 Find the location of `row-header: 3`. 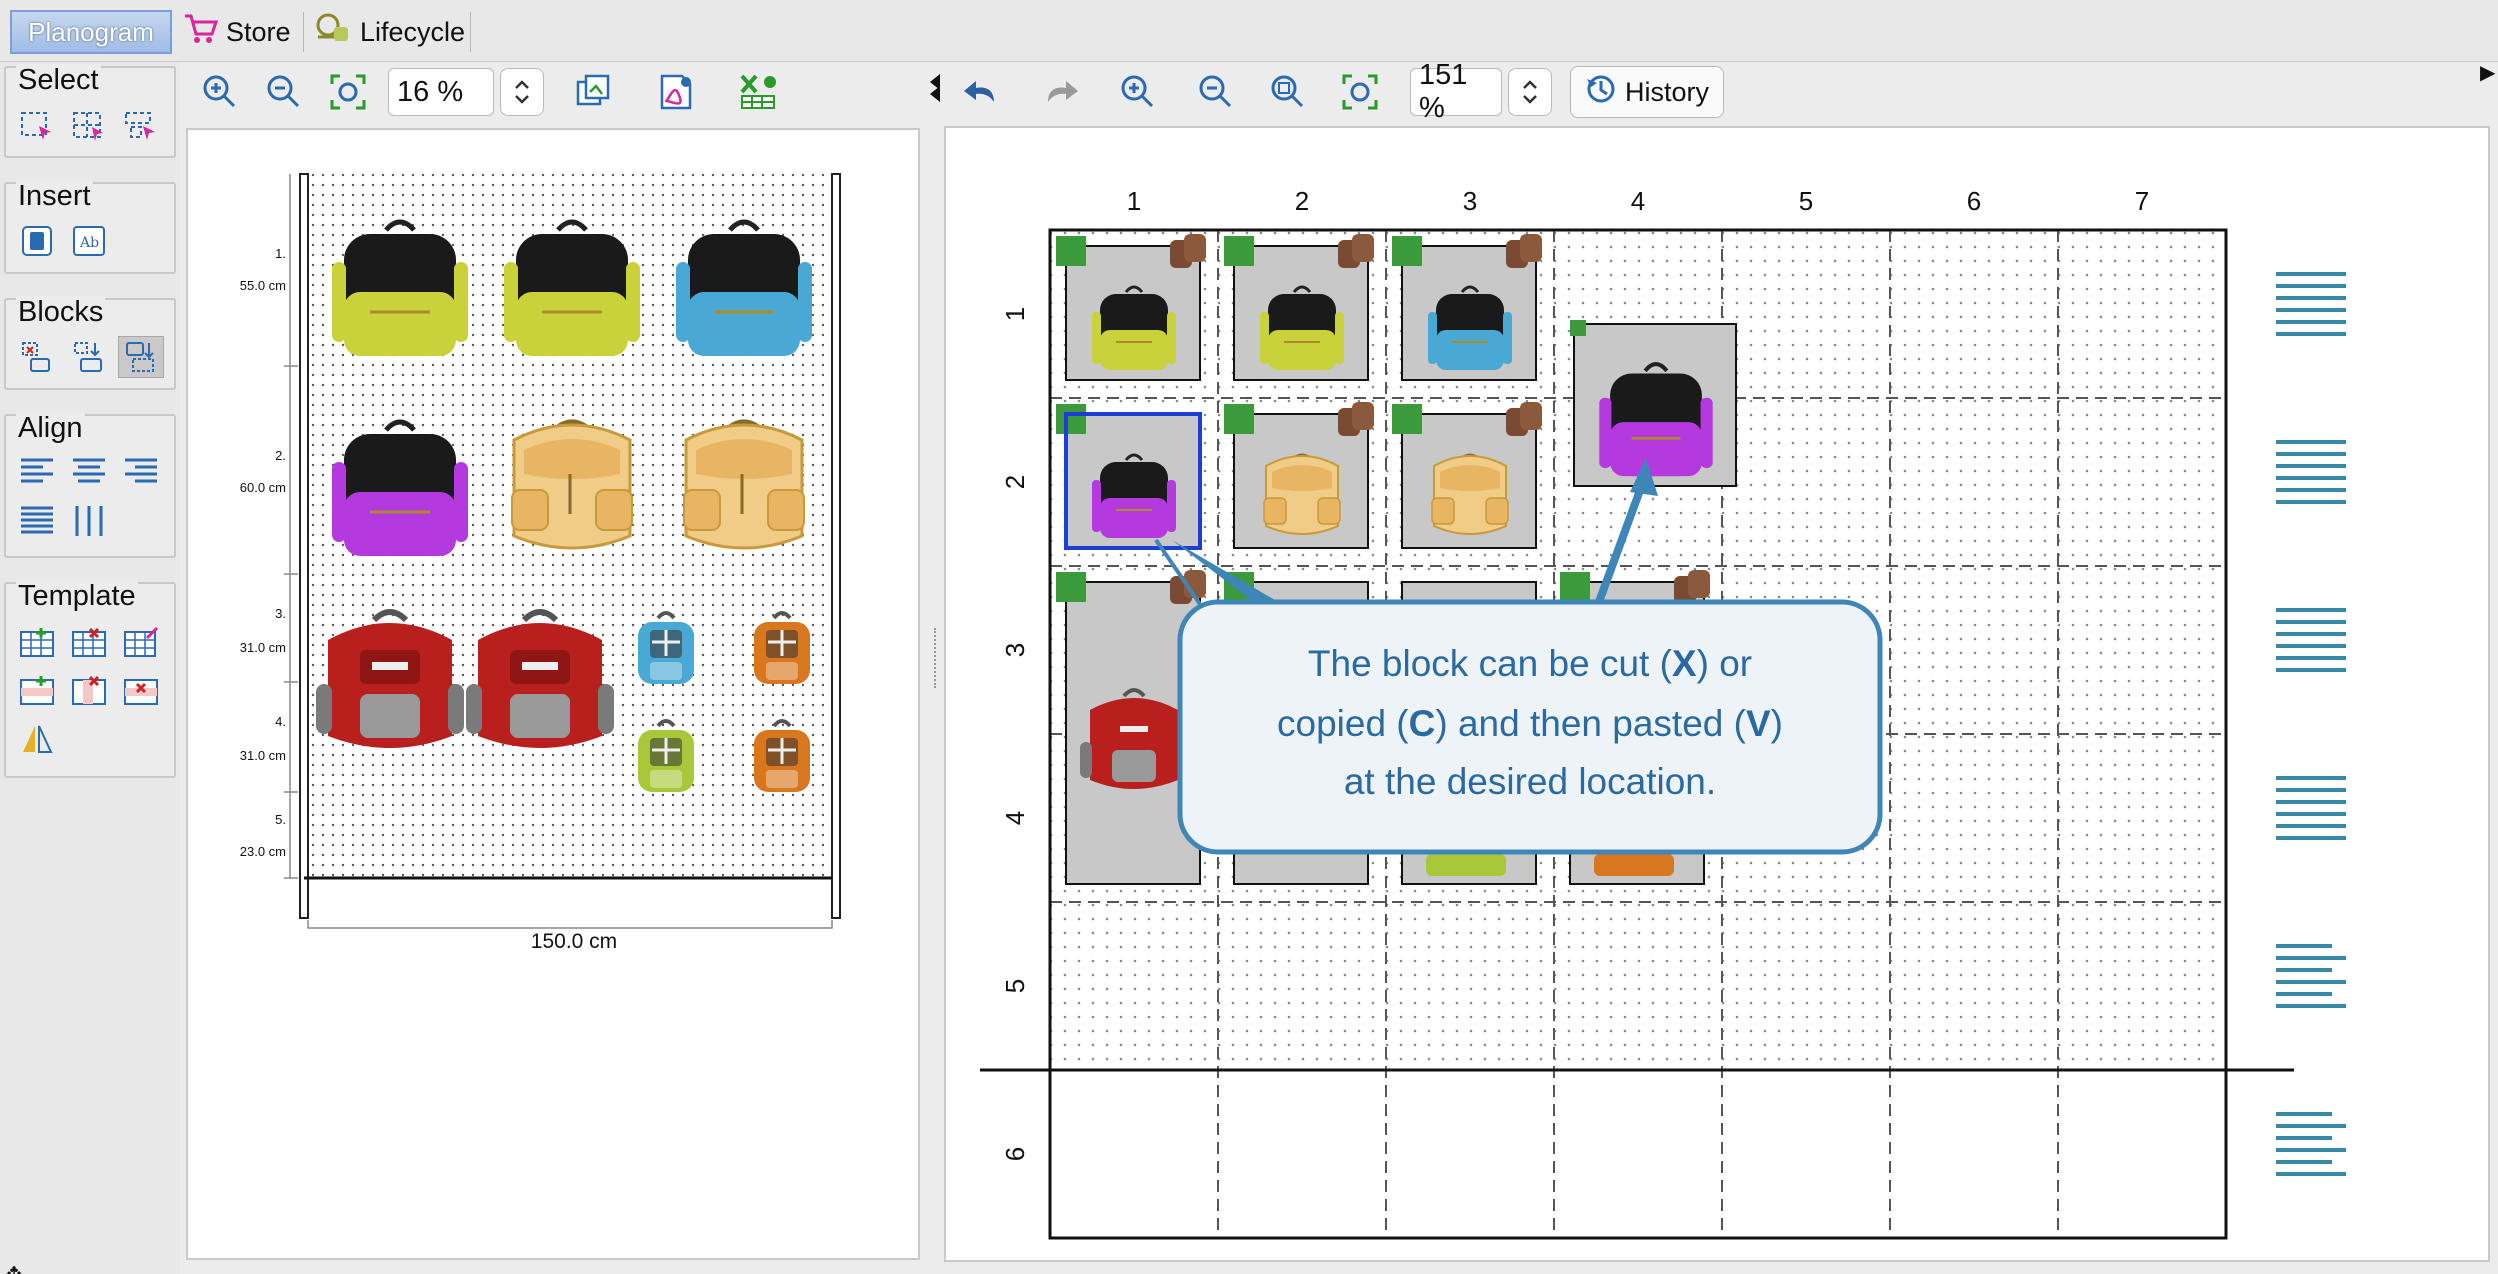

row-header: 3 is located at coordinates (1015, 650).